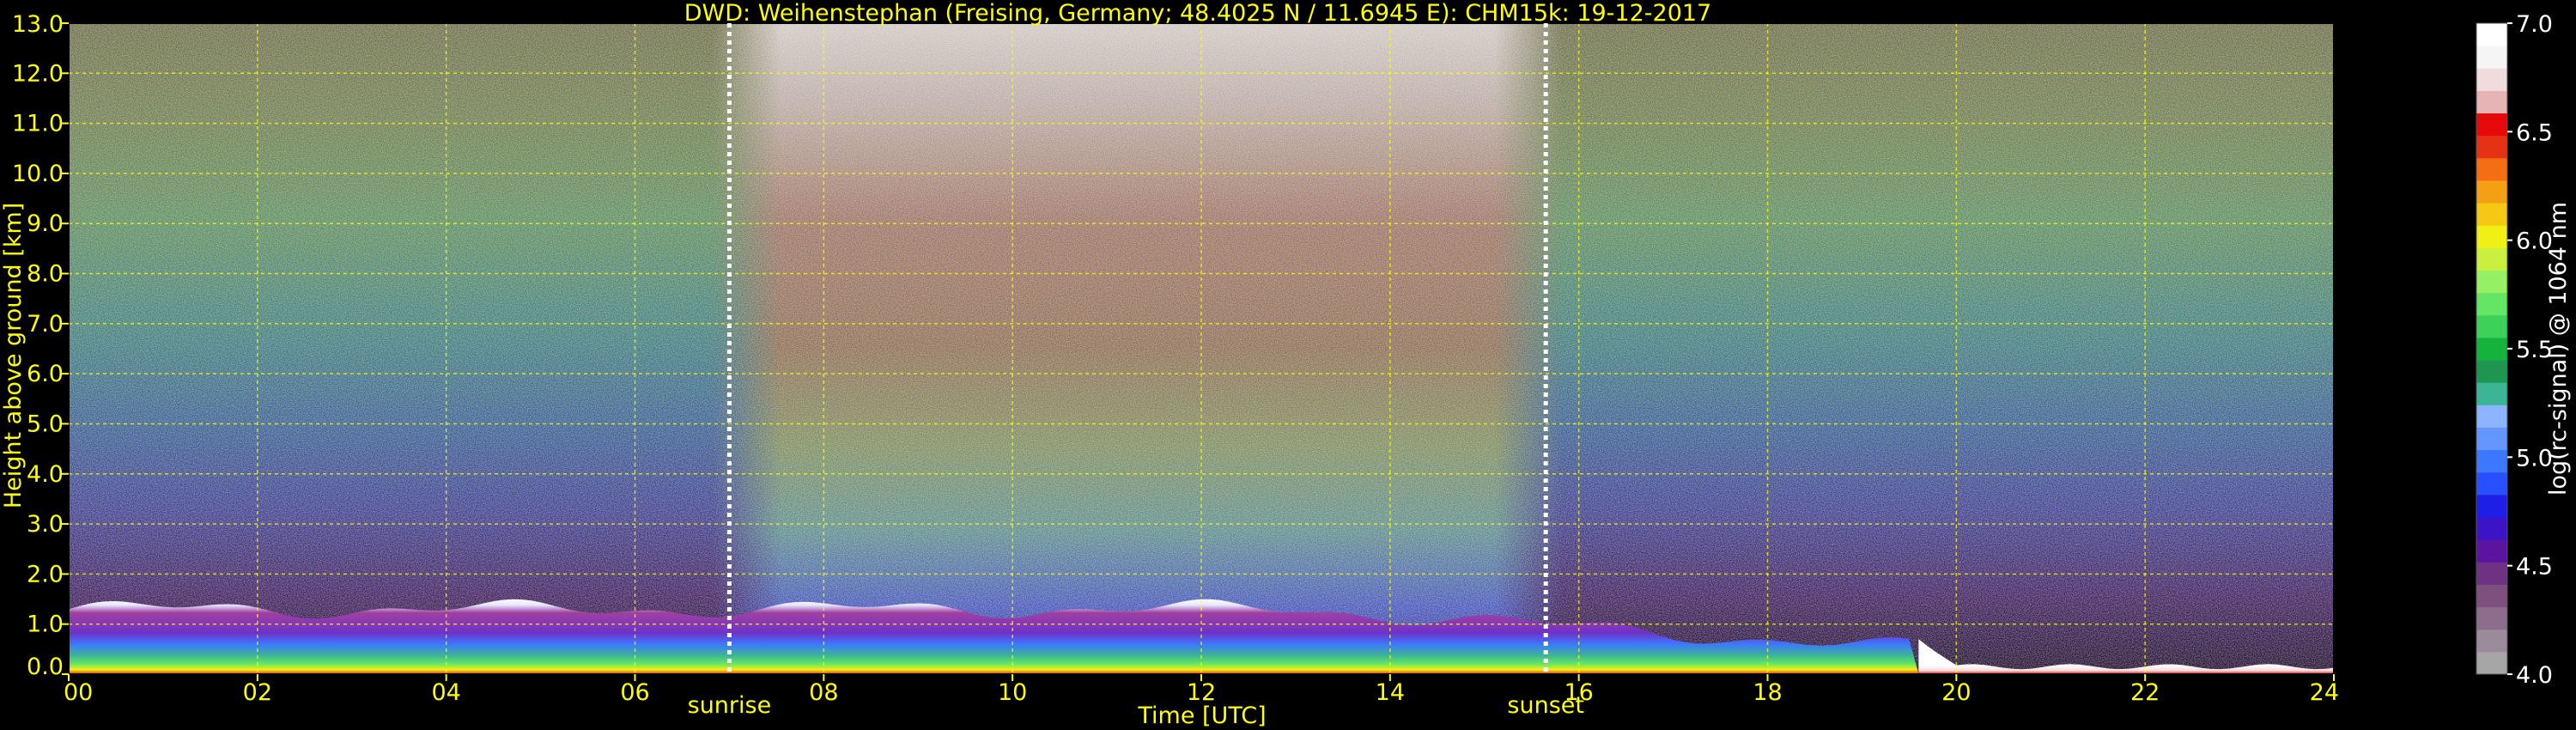 The image size is (2576, 730). Describe the element at coordinates (1390, 692) in the screenshot. I see `x-tick-label: 14` at that location.